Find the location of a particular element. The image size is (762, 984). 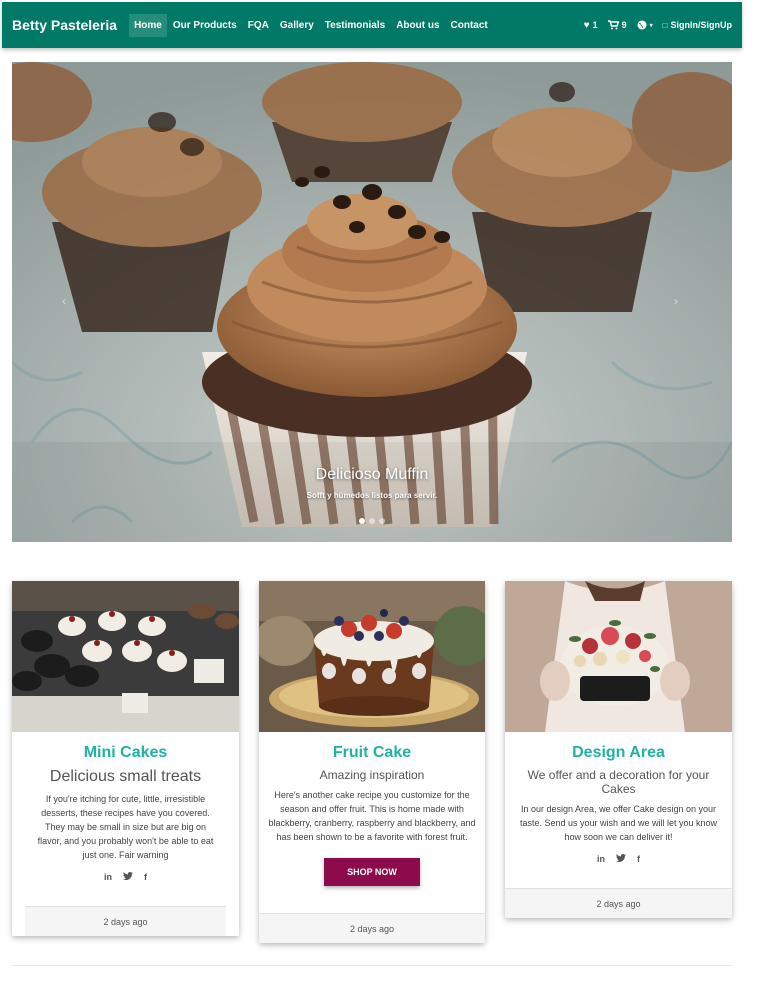

signin-label: SignIn/SignUp is located at coordinates (701, 25).